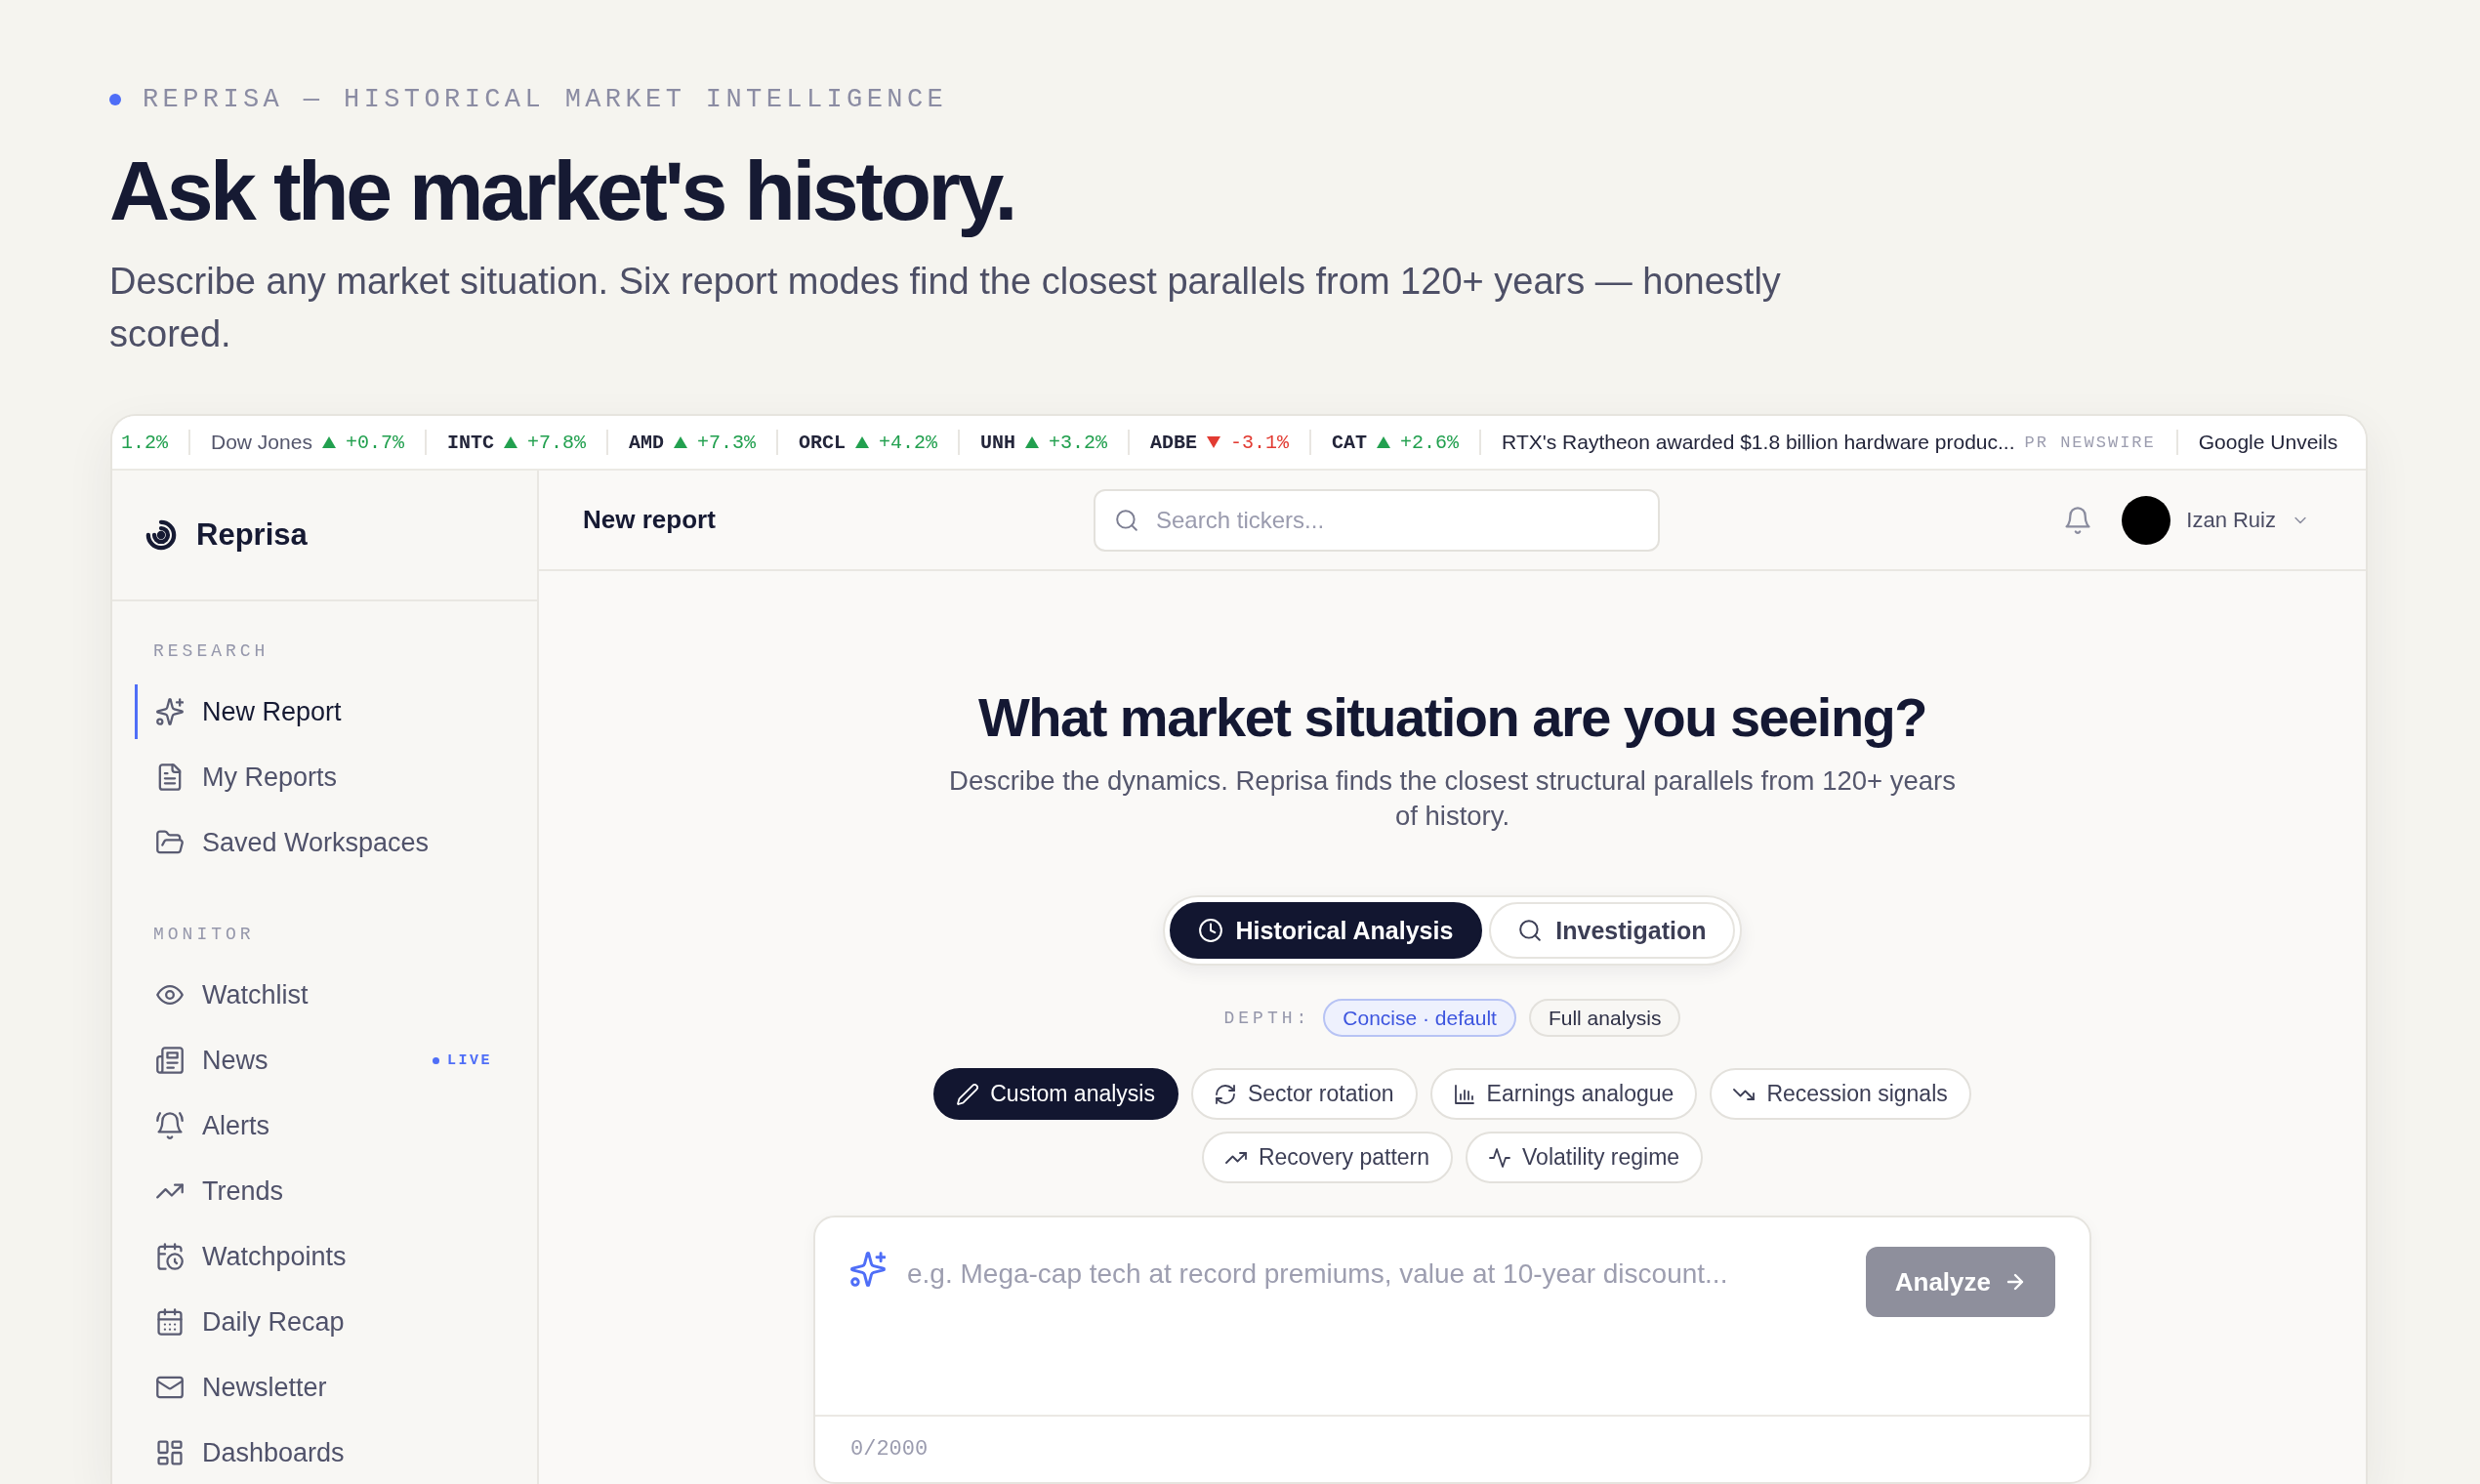 Image resolution: width=2480 pixels, height=1484 pixels. What do you see at coordinates (170, 1257) in the screenshot?
I see `calendar-clock-icon` at bounding box center [170, 1257].